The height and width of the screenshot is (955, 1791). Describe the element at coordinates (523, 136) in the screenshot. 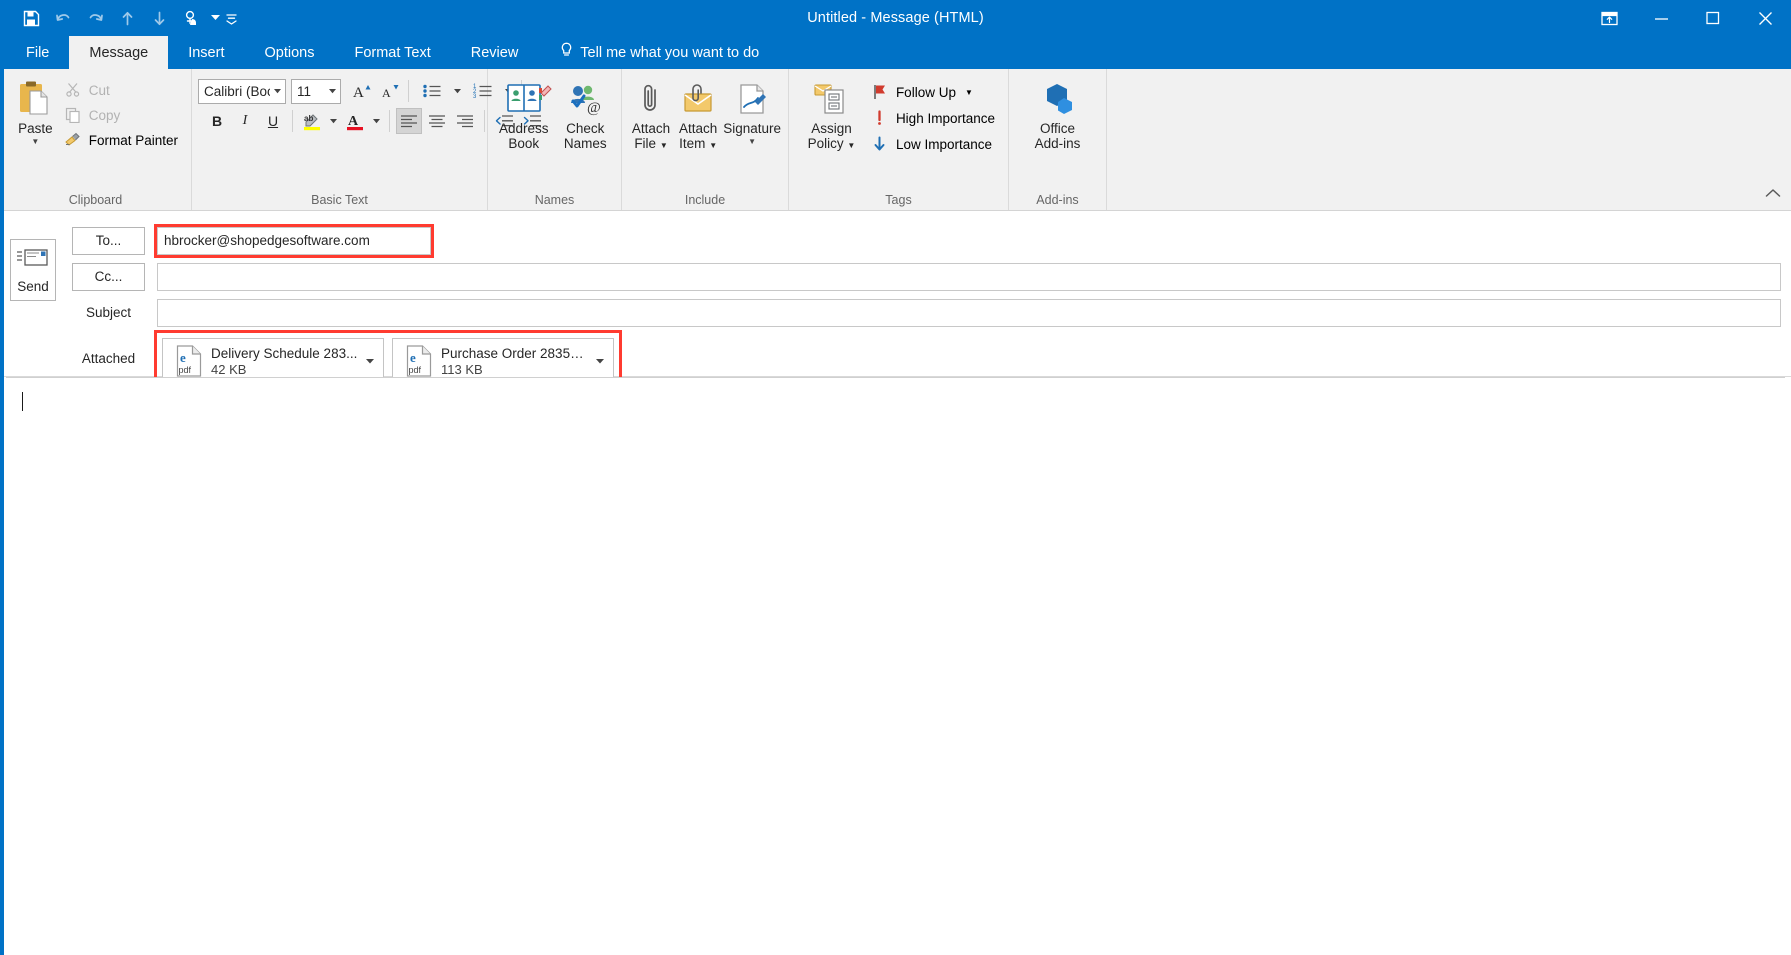

I see `address-book-label: Address Book` at that location.